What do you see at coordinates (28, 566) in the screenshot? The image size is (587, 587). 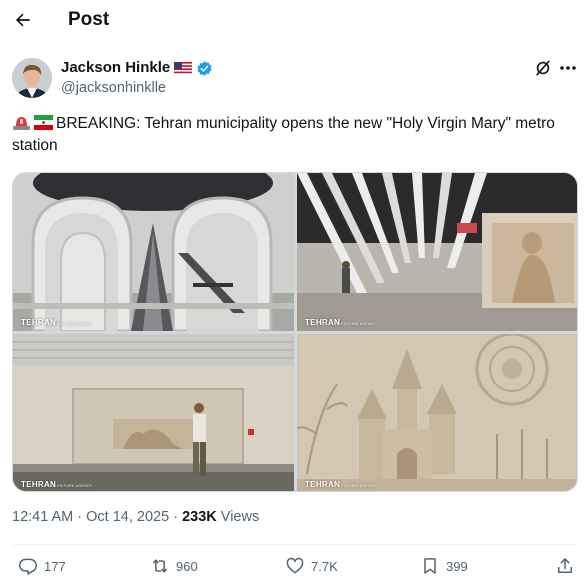 I see `reply-icon` at bounding box center [28, 566].